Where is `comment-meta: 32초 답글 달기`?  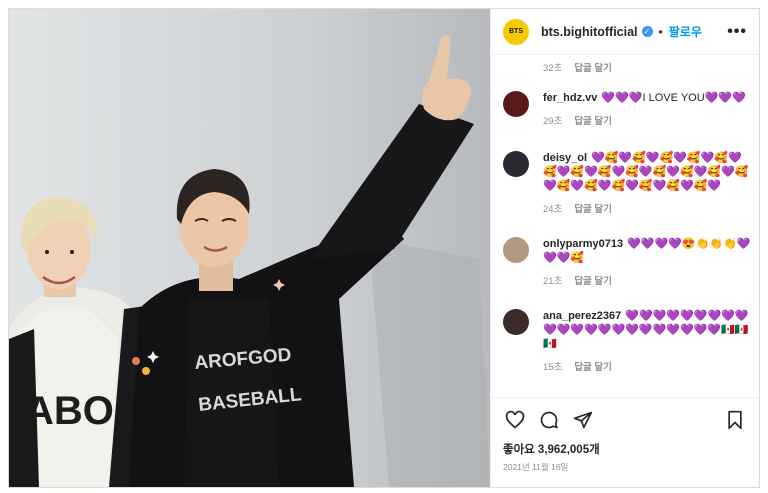 comment-meta: 32초 답글 달기 is located at coordinates (577, 67).